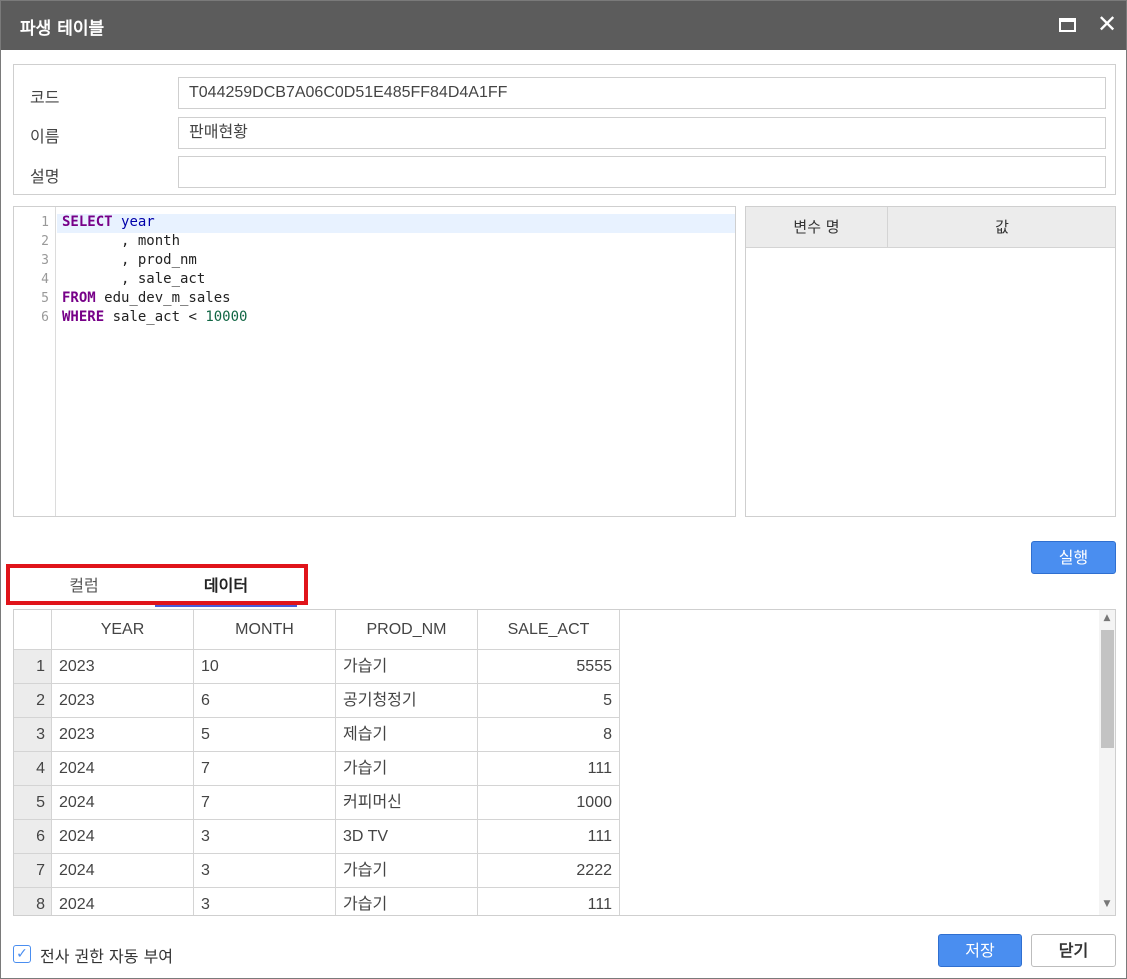 Image resolution: width=1127 pixels, height=979 pixels. What do you see at coordinates (563, 25) in the screenshot?
I see `title-bar: 파생 테이블 ✕` at bounding box center [563, 25].